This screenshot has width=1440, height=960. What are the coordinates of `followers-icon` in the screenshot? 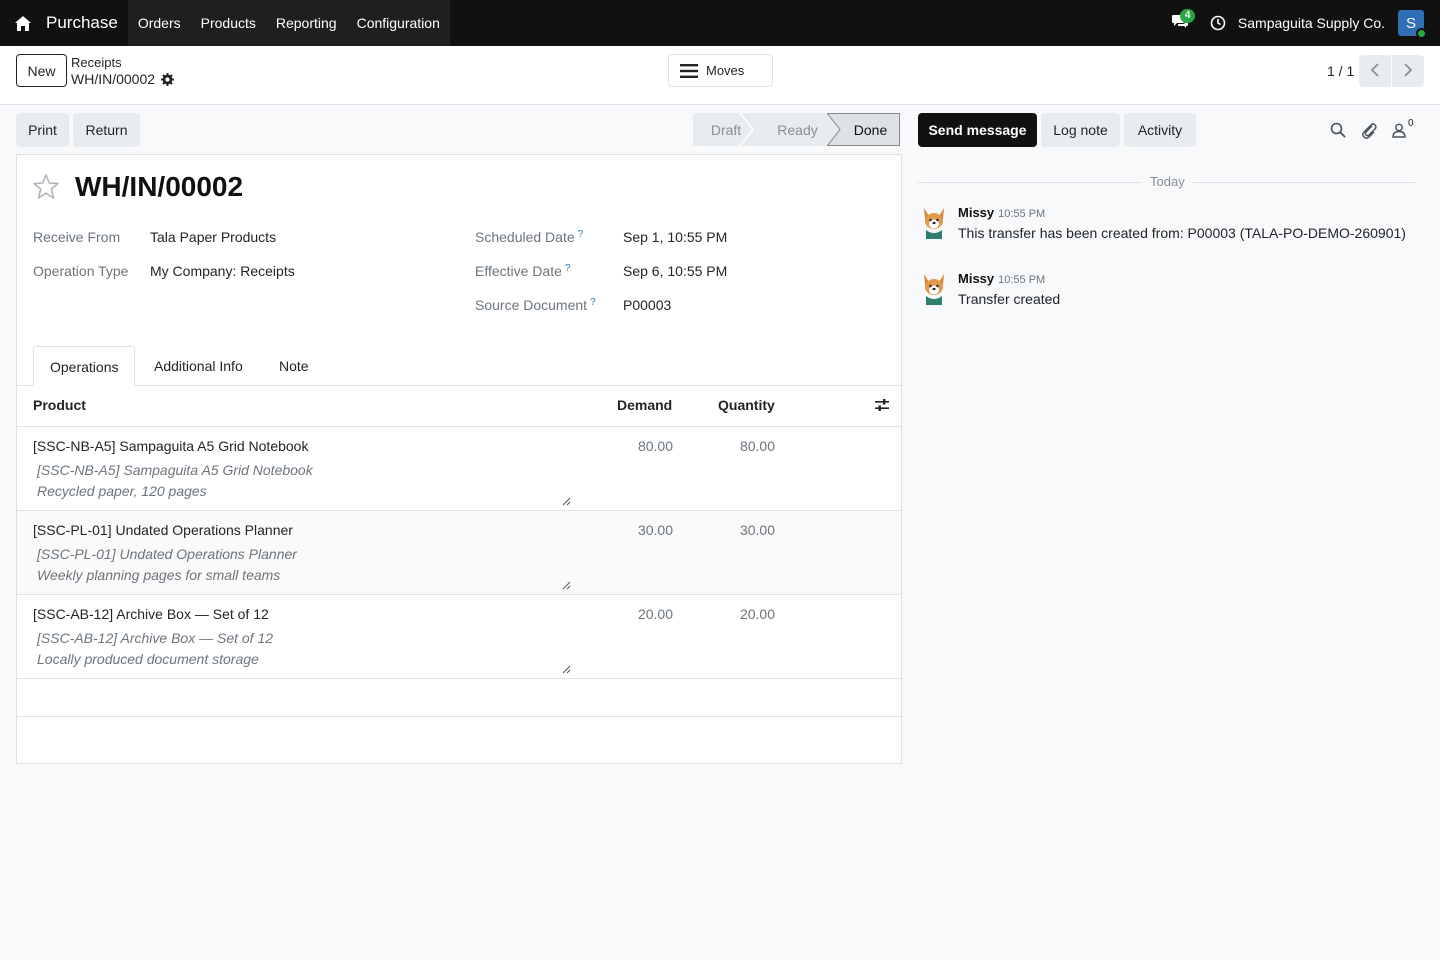 It's located at (1399, 130).